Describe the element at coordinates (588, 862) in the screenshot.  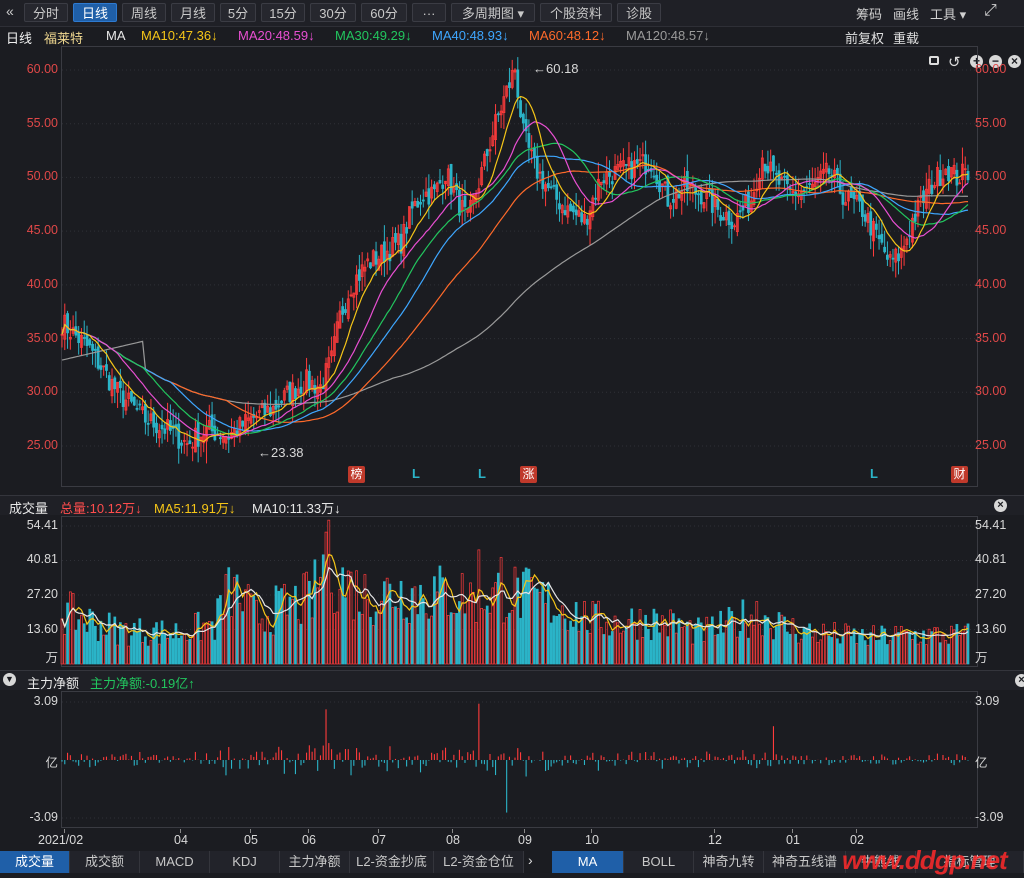
I see `overlay-tab: MA` at that location.